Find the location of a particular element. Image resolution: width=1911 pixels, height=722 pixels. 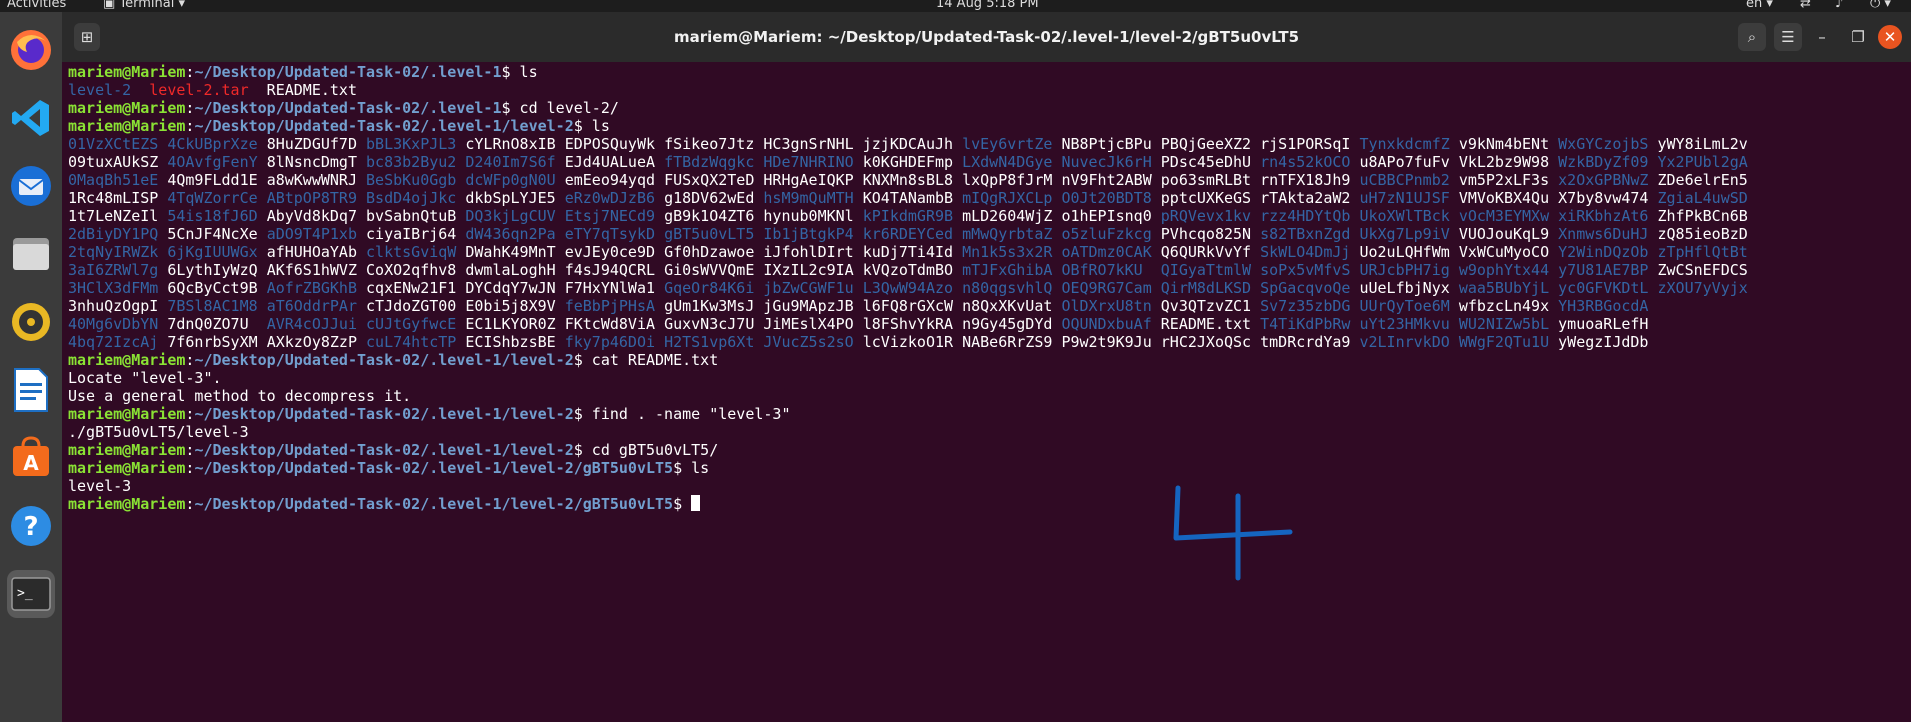

output-text: level-2 is located at coordinates (100, 90).